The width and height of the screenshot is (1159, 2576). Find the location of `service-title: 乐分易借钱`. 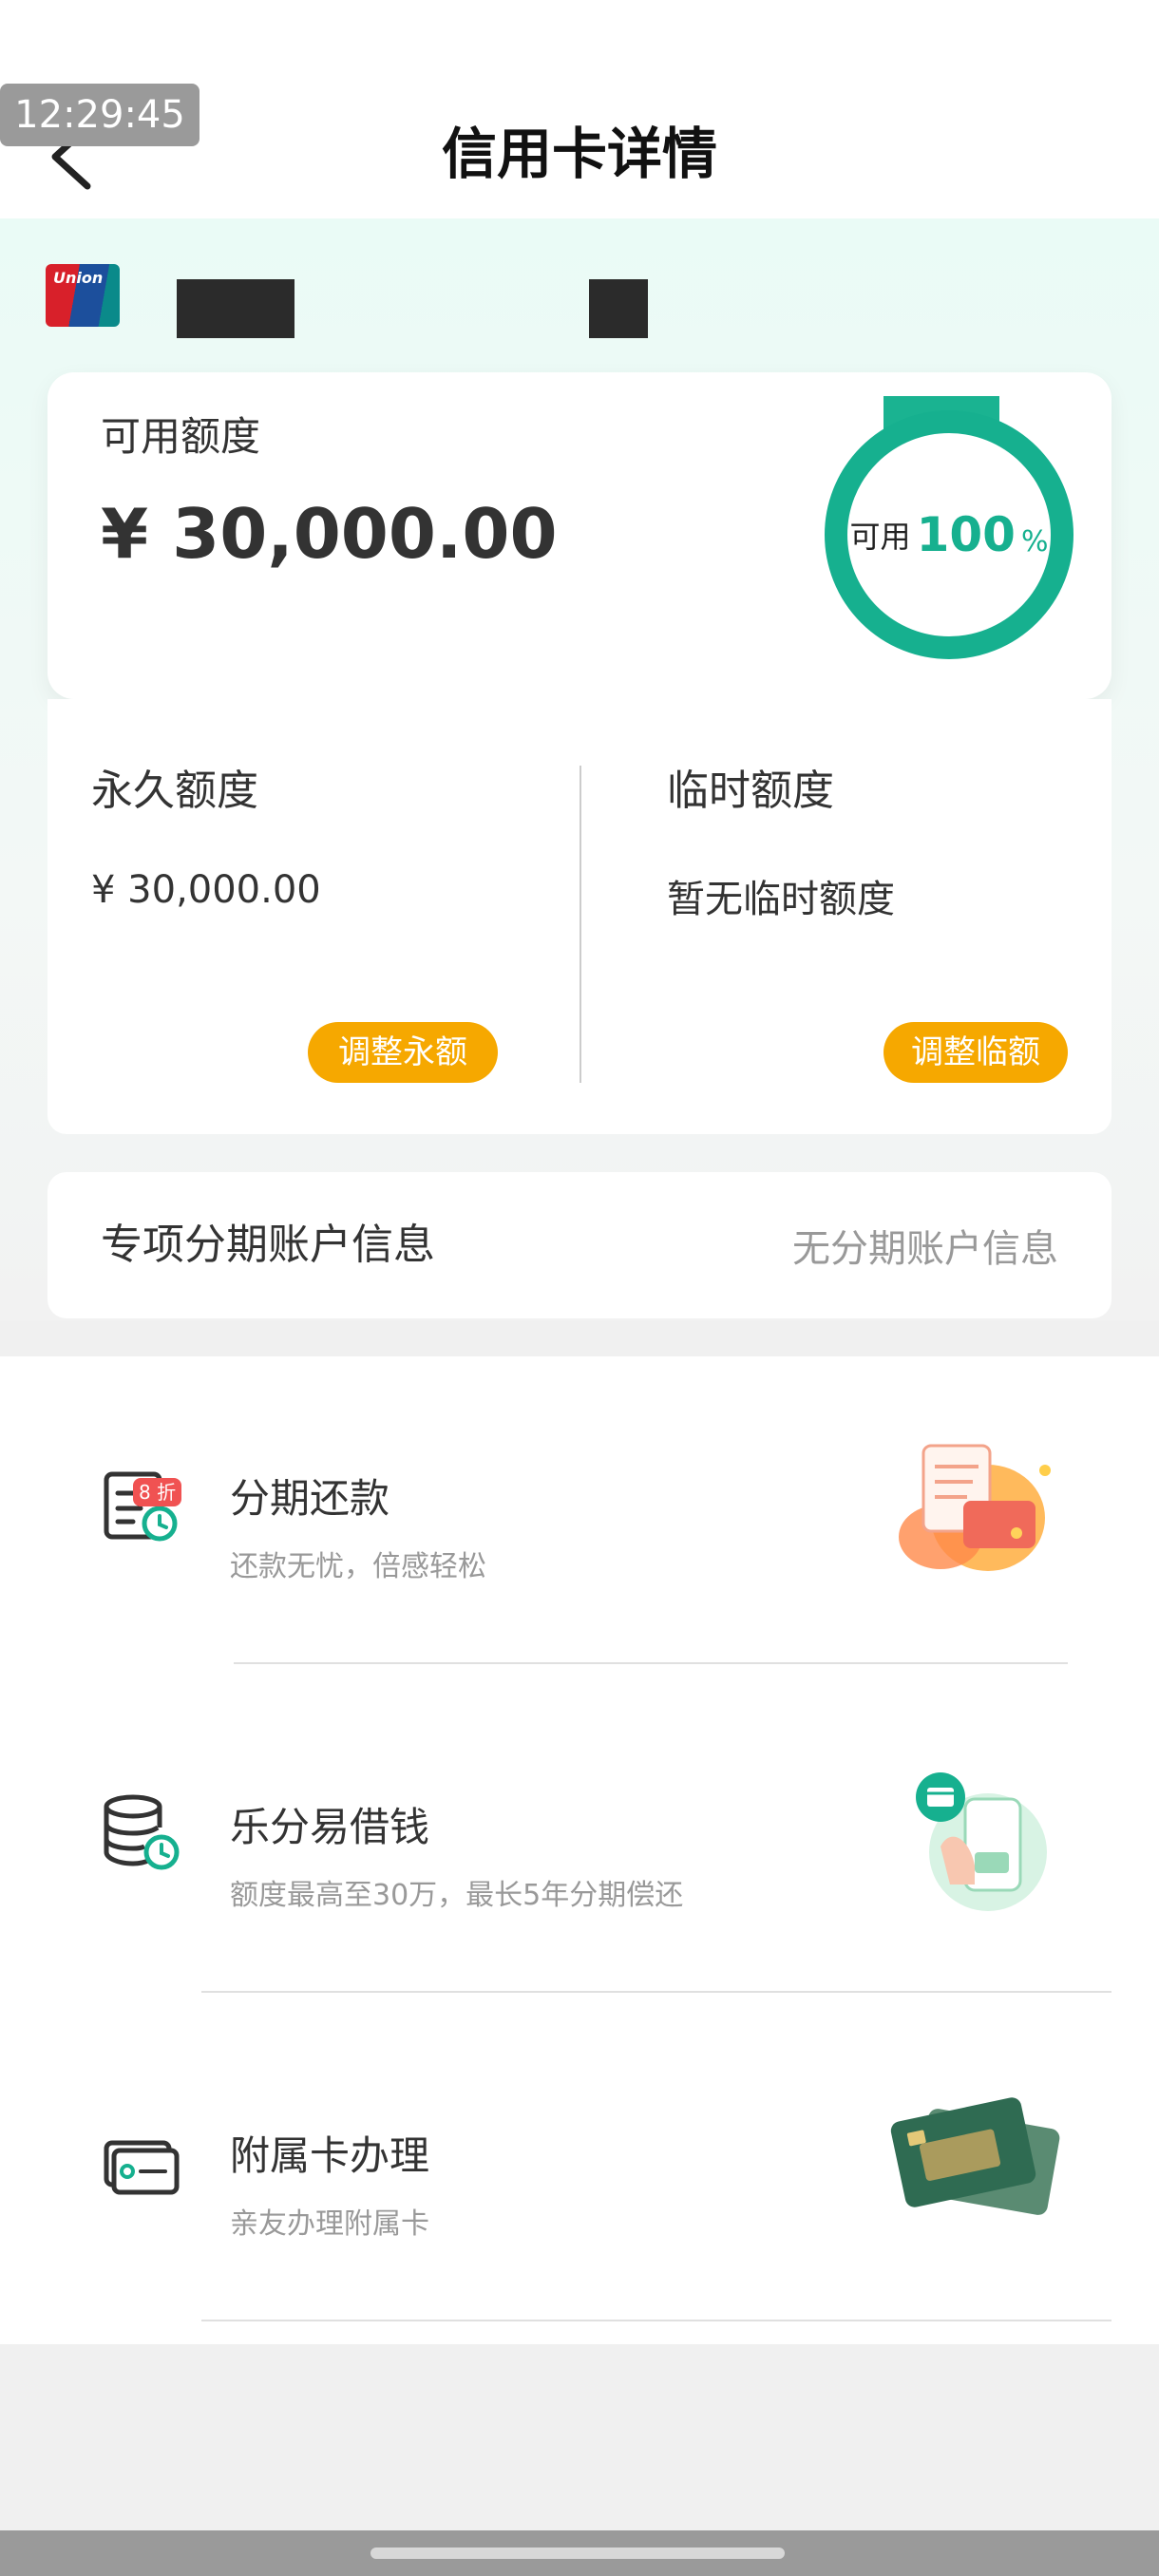

service-title: 乐分易借钱 is located at coordinates (330, 1827).